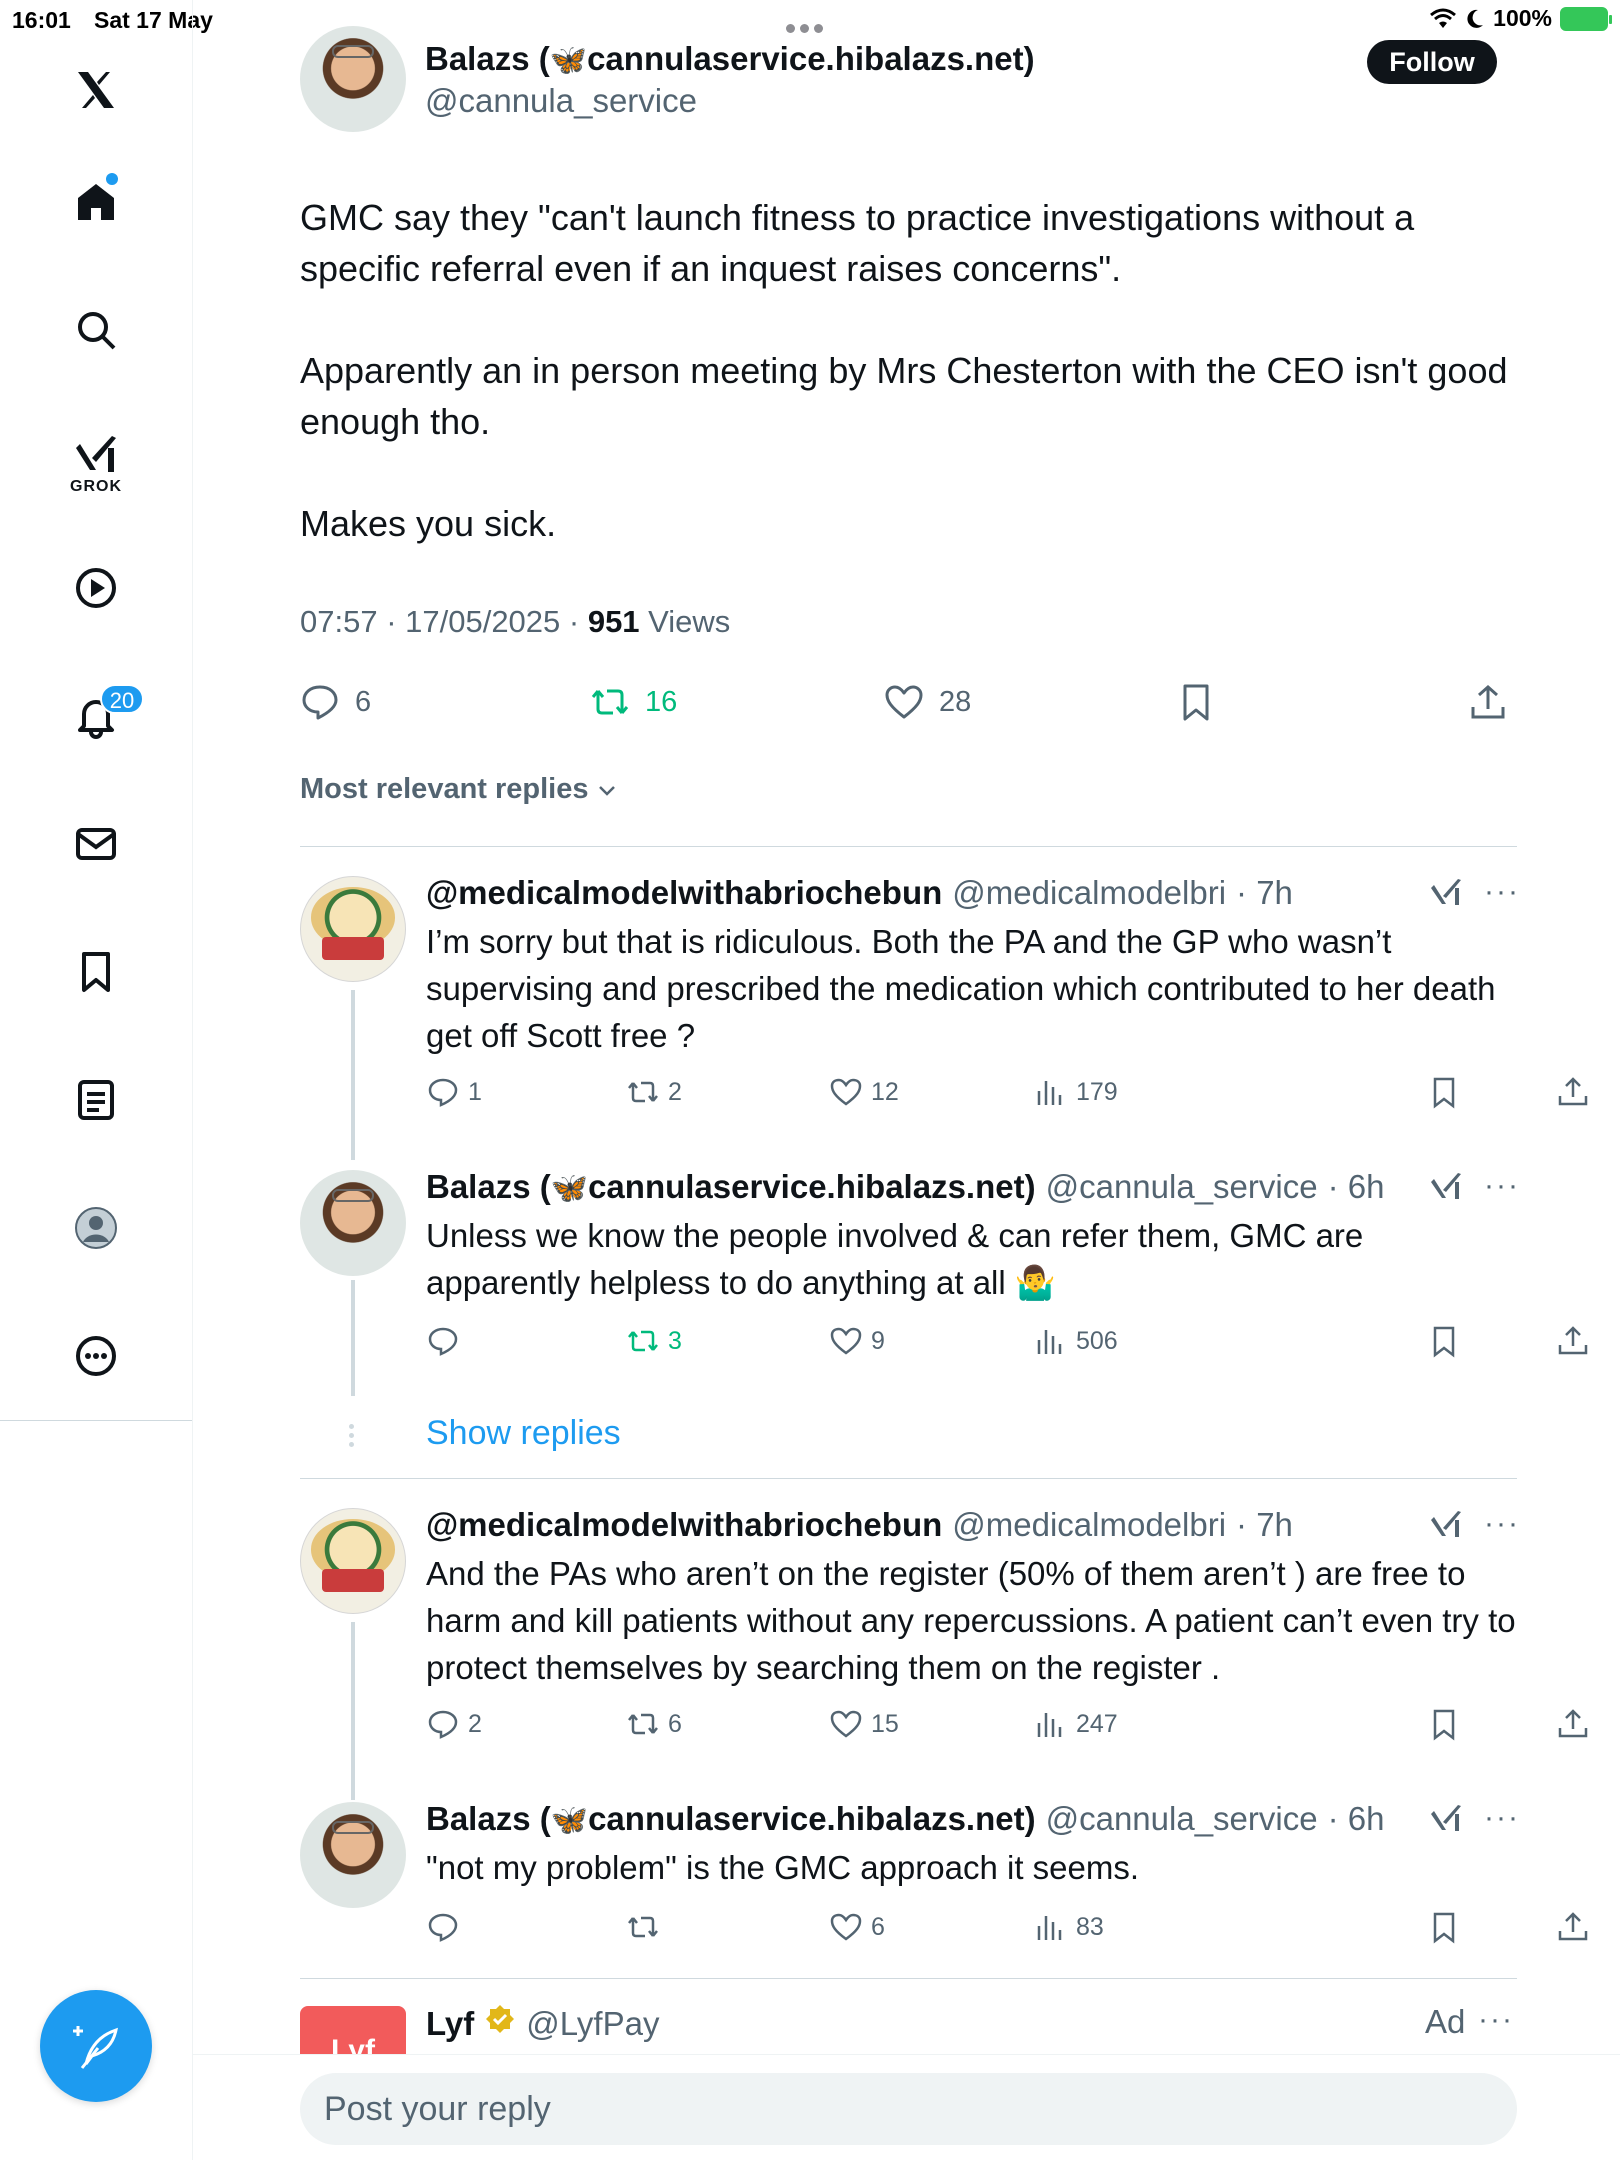  What do you see at coordinates (730, 59) in the screenshot?
I see `author-name: Balazs (🦋cannulaservice.hibalazs.net)` at bounding box center [730, 59].